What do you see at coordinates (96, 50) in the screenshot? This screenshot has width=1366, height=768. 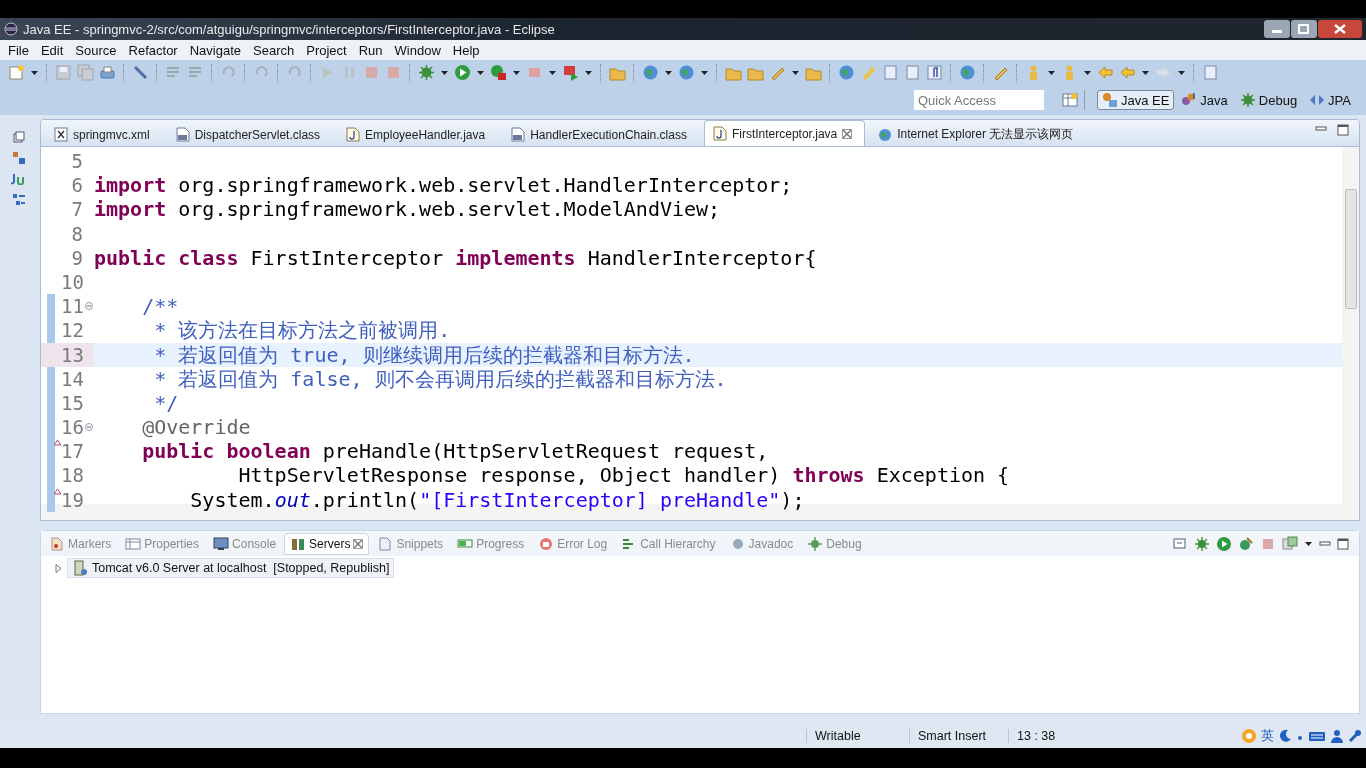 I see `menu-item: Source` at bounding box center [96, 50].